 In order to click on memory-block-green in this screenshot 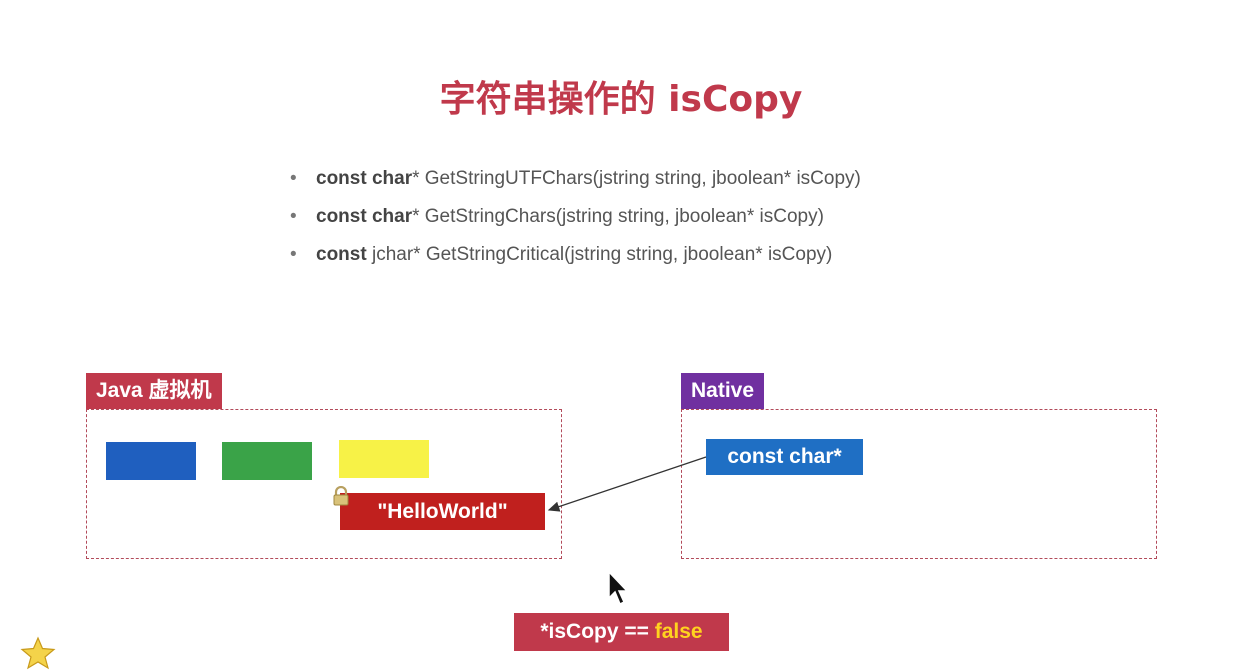, I will do `click(267, 461)`.